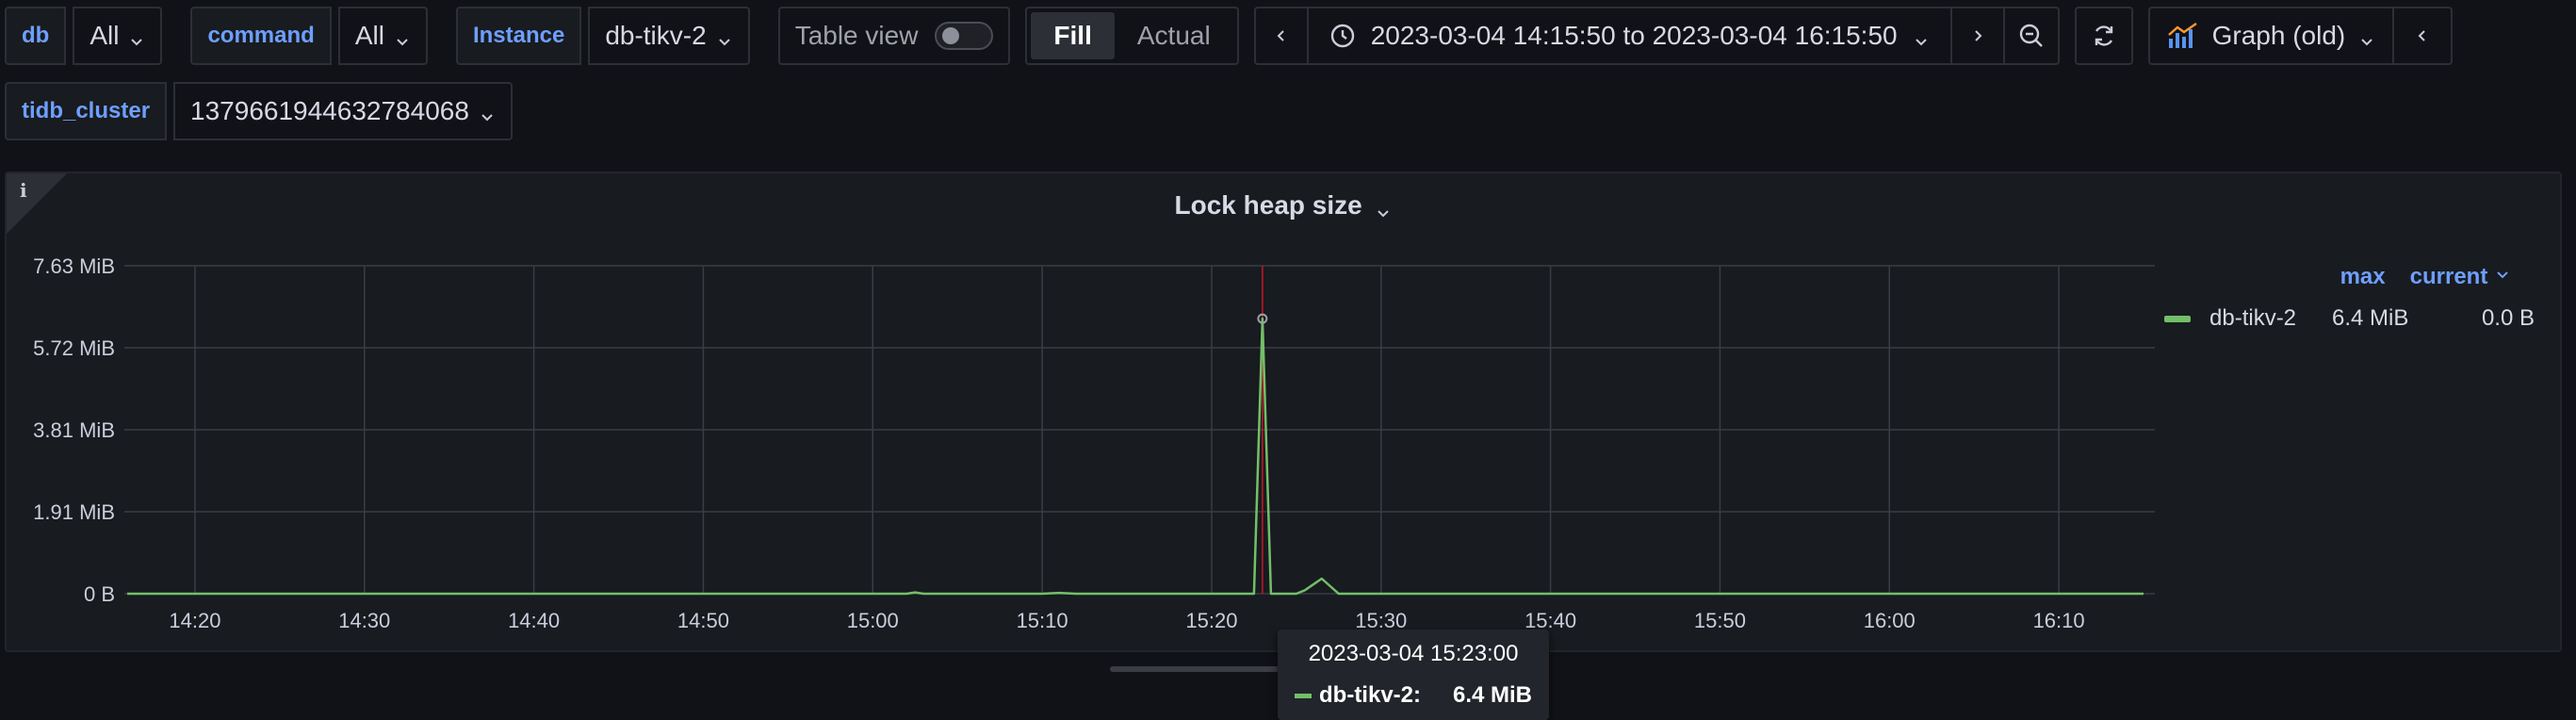 This screenshot has height=720, width=2576. Describe the element at coordinates (2177, 318) in the screenshot. I see `legend-swatch` at that location.